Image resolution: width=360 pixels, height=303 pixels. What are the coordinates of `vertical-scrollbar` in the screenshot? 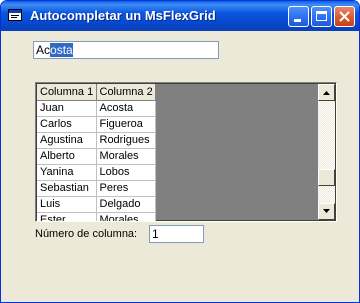 It's located at (326, 152).